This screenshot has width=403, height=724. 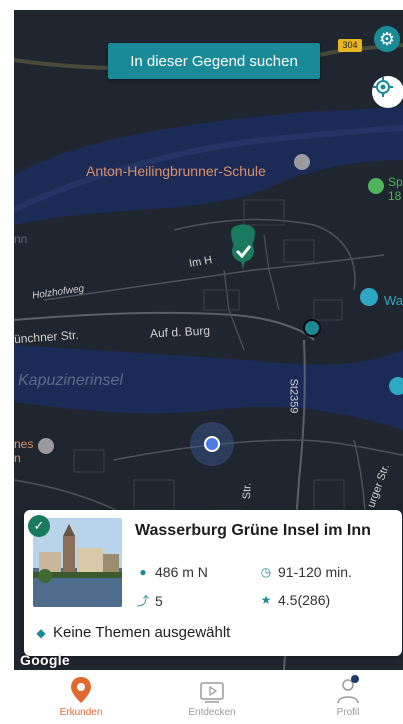 I want to click on tag-icon: ◆, so click(x=41, y=632).